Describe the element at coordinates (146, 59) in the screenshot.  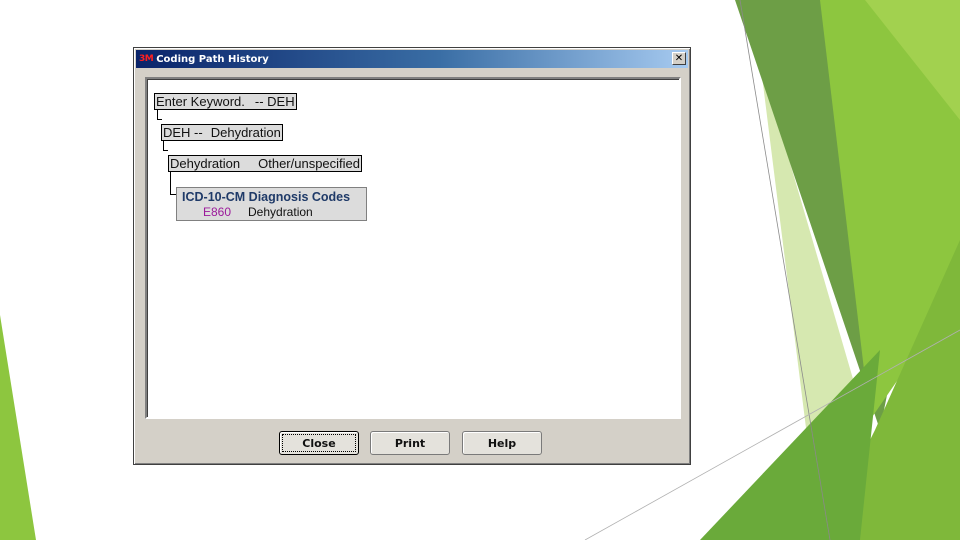
I see `3m-logo: 3M` at that location.